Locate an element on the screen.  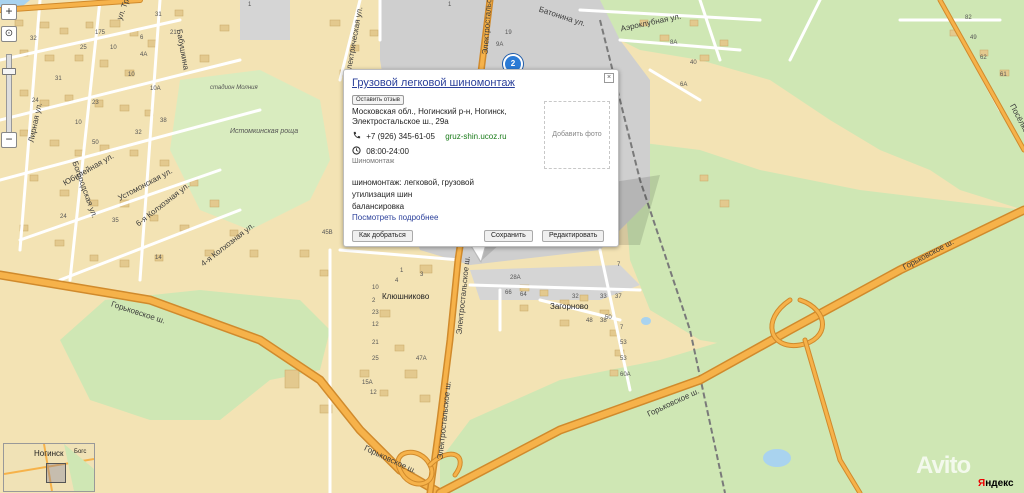
house-number: 37 is located at coordinates (618, 297).